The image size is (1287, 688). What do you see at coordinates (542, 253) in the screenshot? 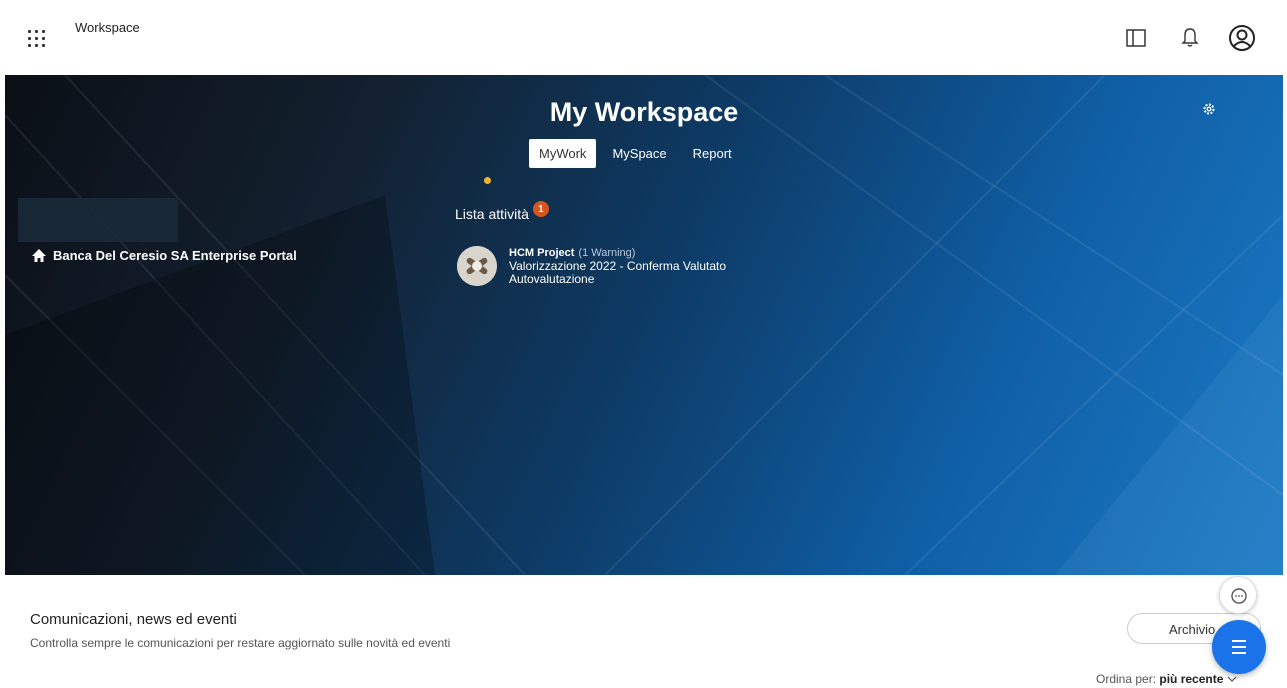
I see `task-title: HCM Project` at bounding box center [542, 253].